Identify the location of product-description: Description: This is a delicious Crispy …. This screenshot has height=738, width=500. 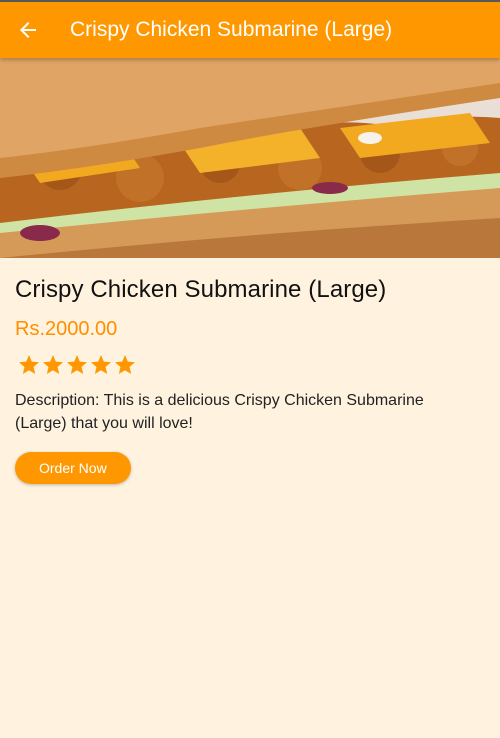
(219, 412).